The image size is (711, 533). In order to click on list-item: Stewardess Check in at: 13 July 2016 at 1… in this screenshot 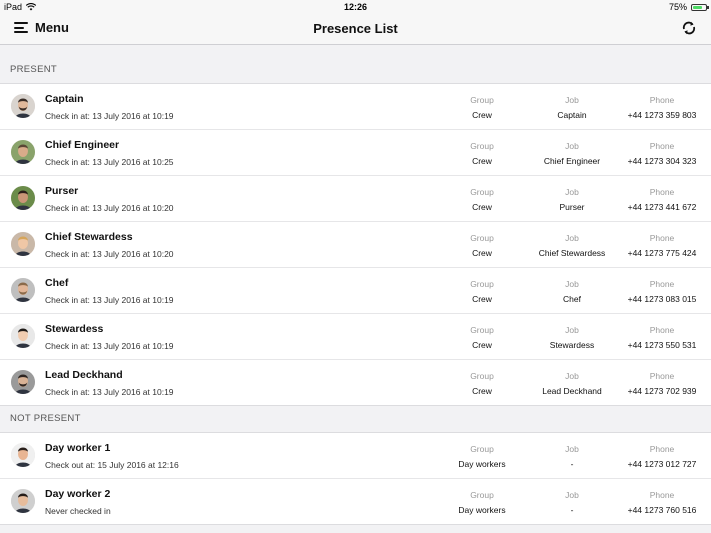, I will do `click(355, 337)`.